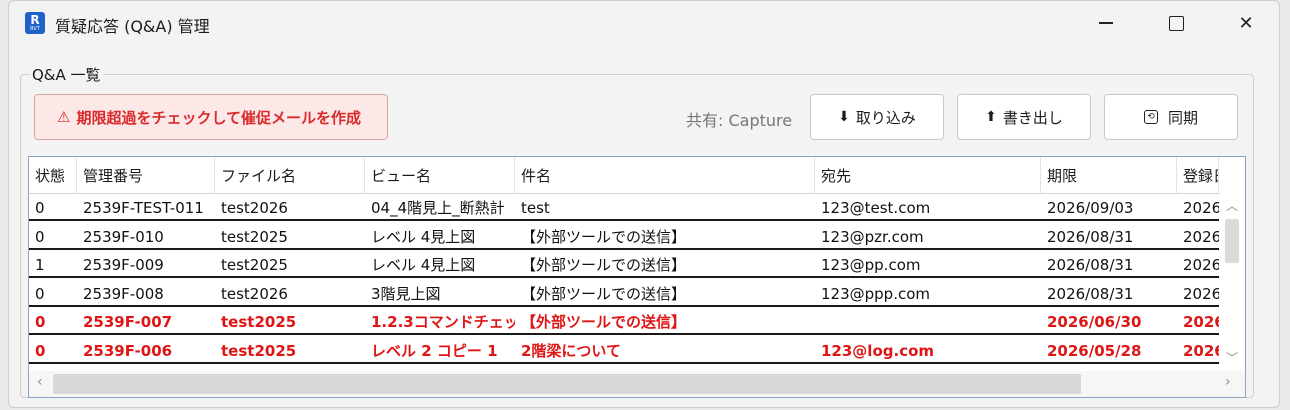 This screenshot has height=410, width=1290. What do you see at coordinates (35, 23) in the screenshot?
I see `revit-app-icon: R RVT` at bounding box center [35, 23].